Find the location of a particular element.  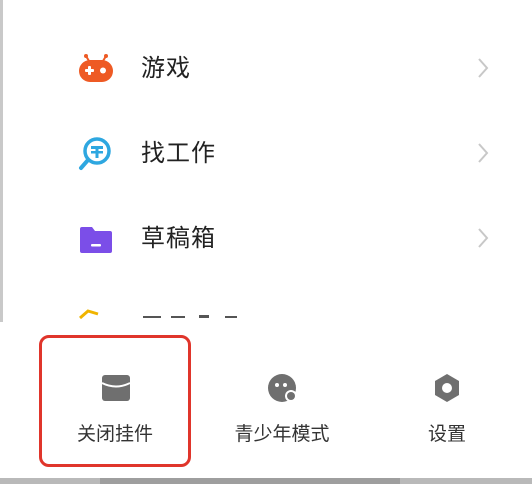

teen-mode-label: 青少年模式 is located at coordinates (282, 434).